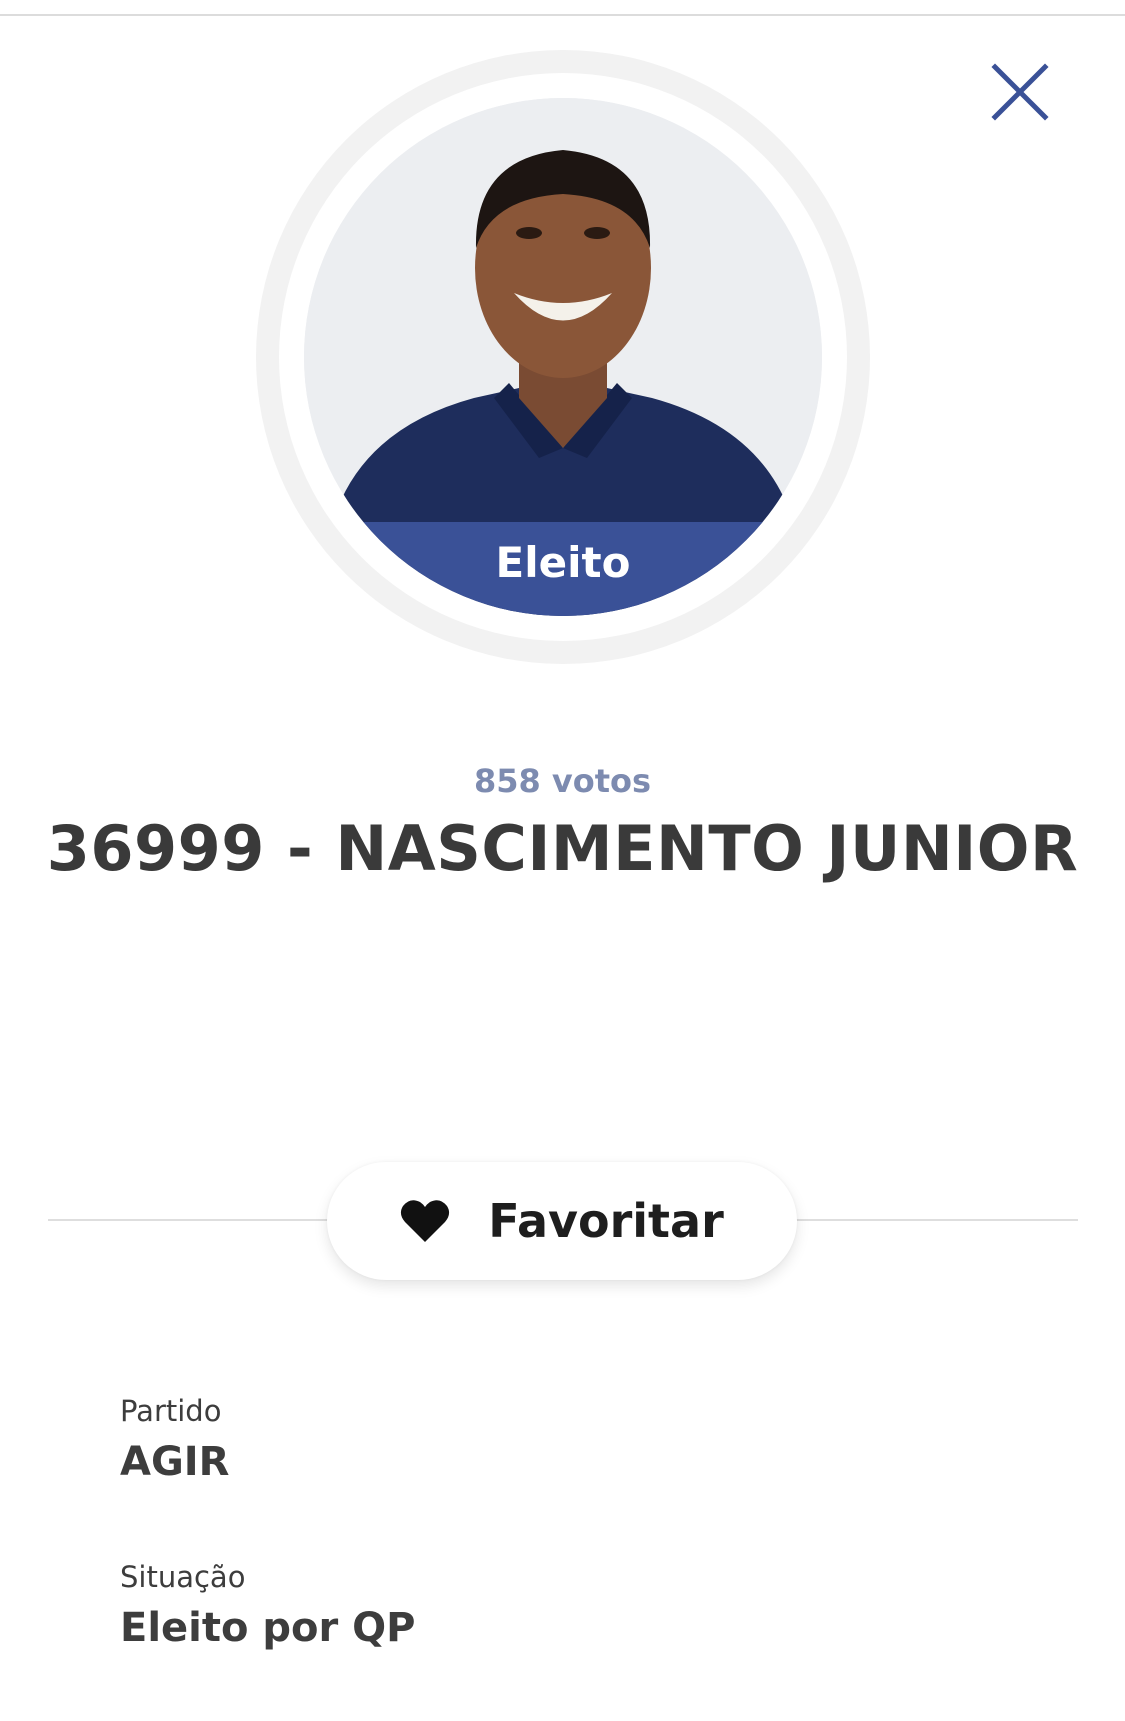 This screenshot has height=1721, width=1125. I want to click on favorite-label: Favoritar, so click(606, 1221).